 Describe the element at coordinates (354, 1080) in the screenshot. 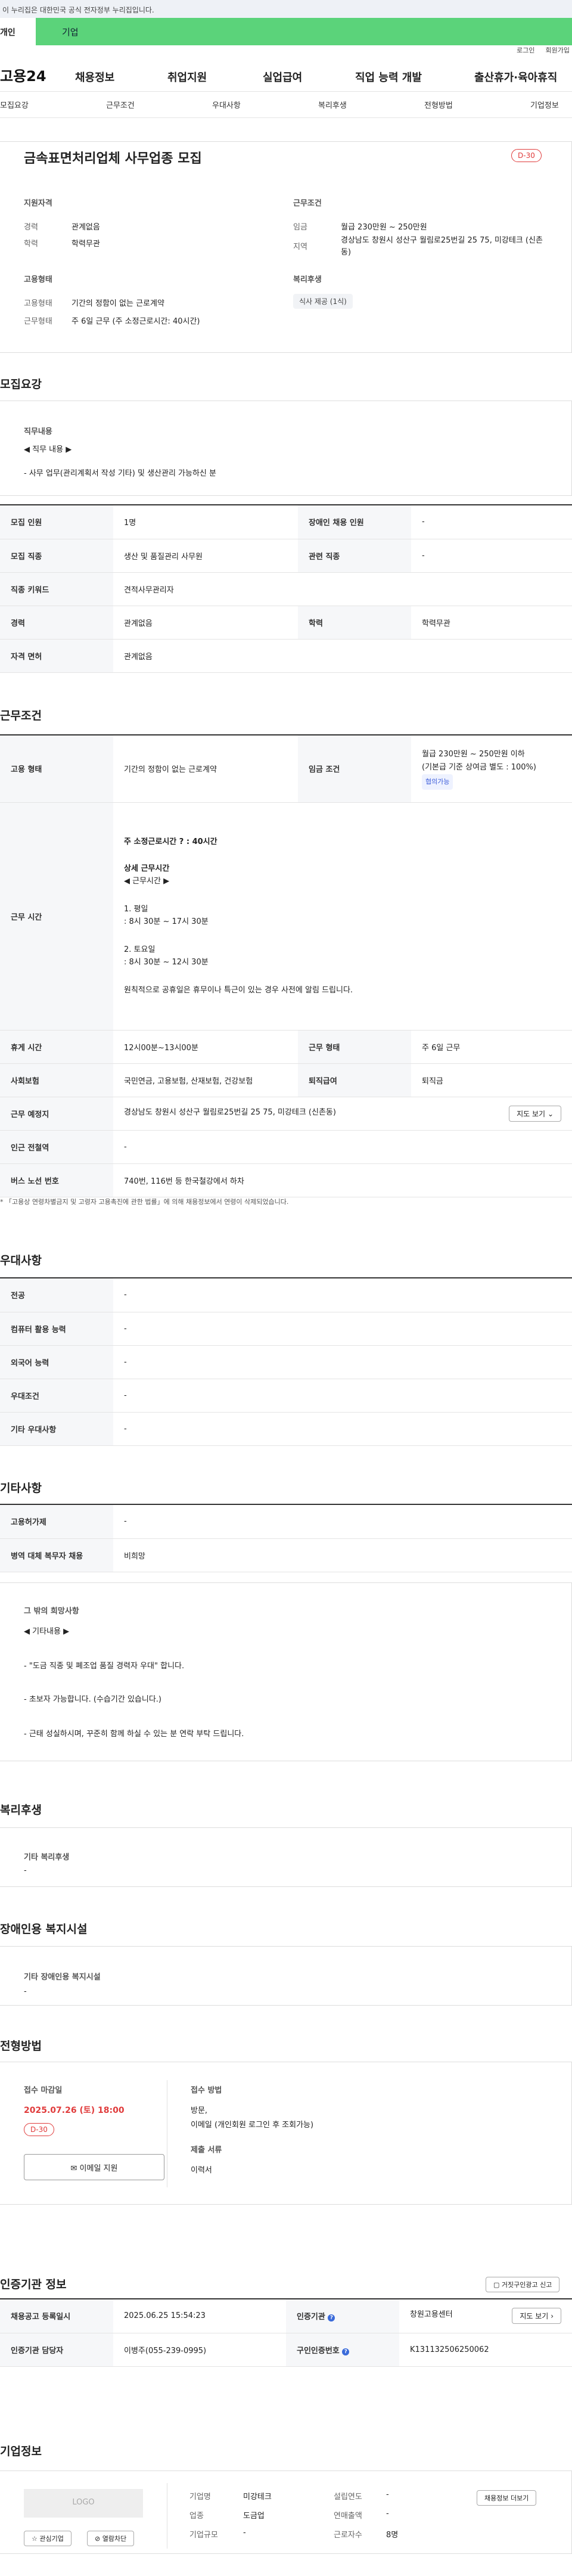

I see `row-label: 퇴직급여` at that location.